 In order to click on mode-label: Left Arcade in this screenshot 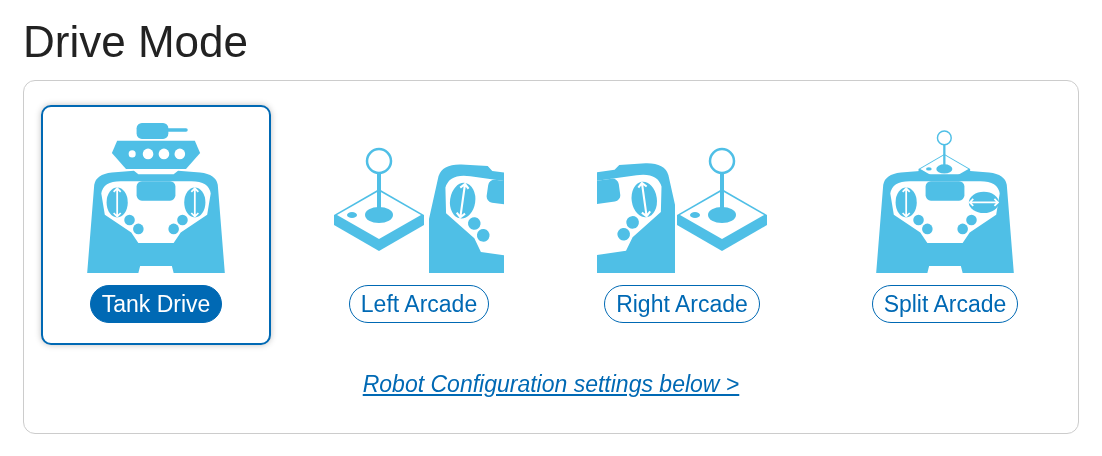, I will do `click(419, 304)`.